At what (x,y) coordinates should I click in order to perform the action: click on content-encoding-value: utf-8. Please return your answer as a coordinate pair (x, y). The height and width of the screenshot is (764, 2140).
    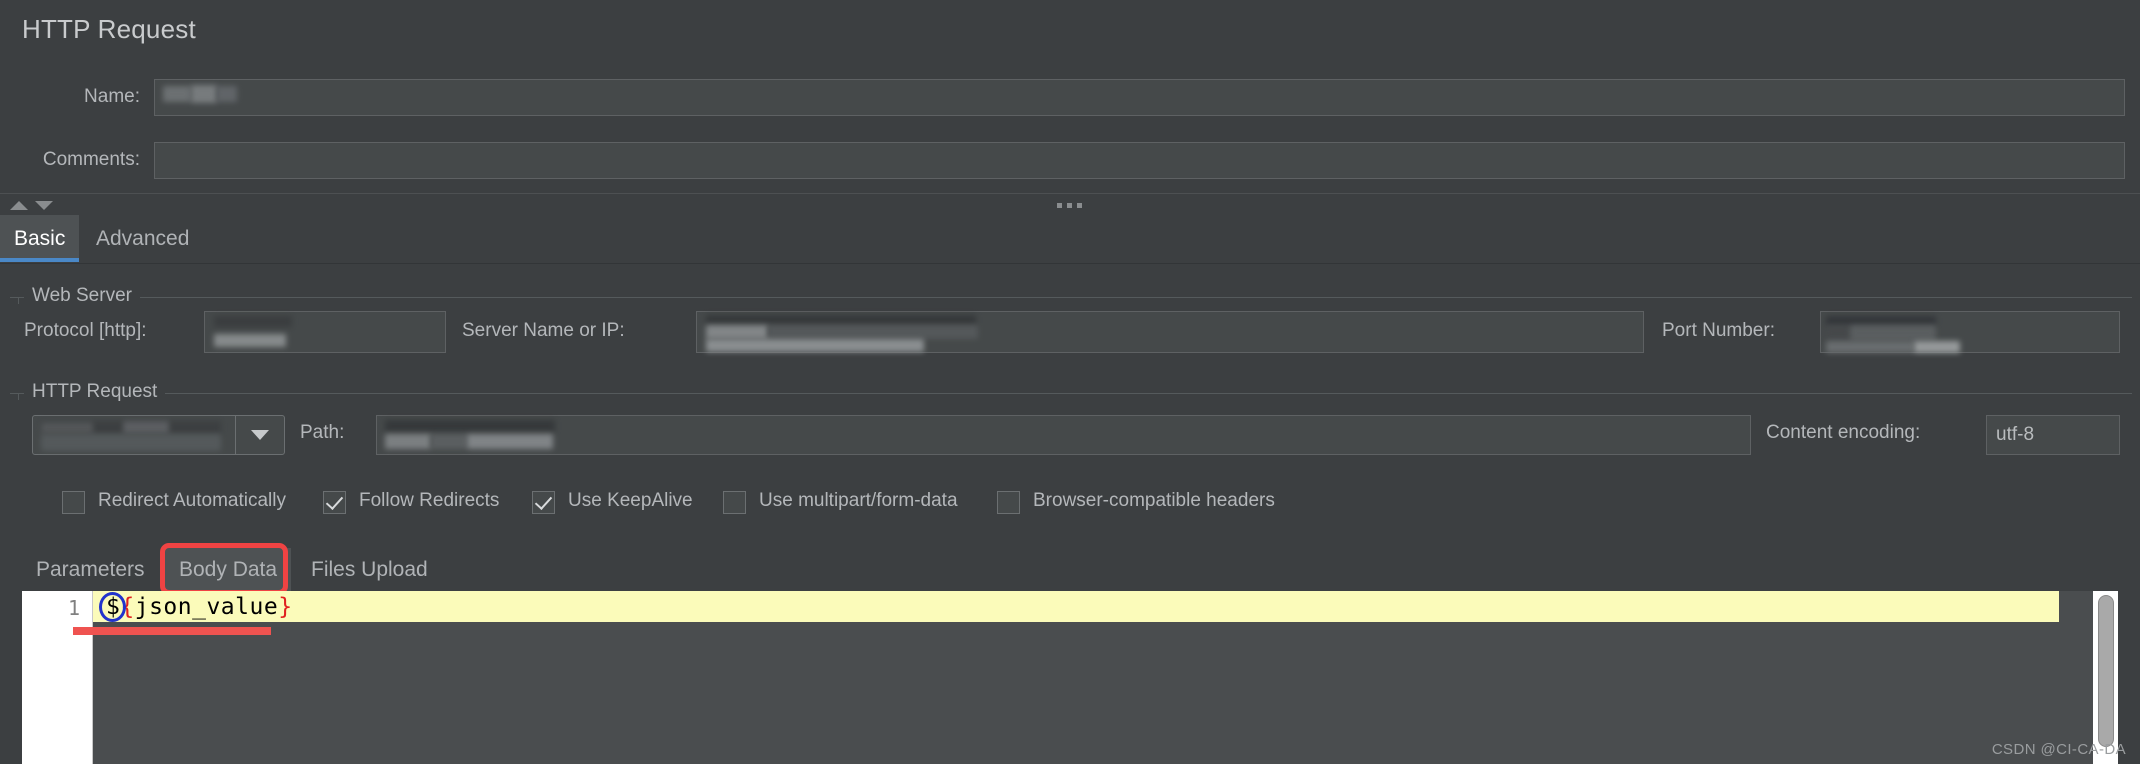
    Looking at the image, I should click on (2015, 434).